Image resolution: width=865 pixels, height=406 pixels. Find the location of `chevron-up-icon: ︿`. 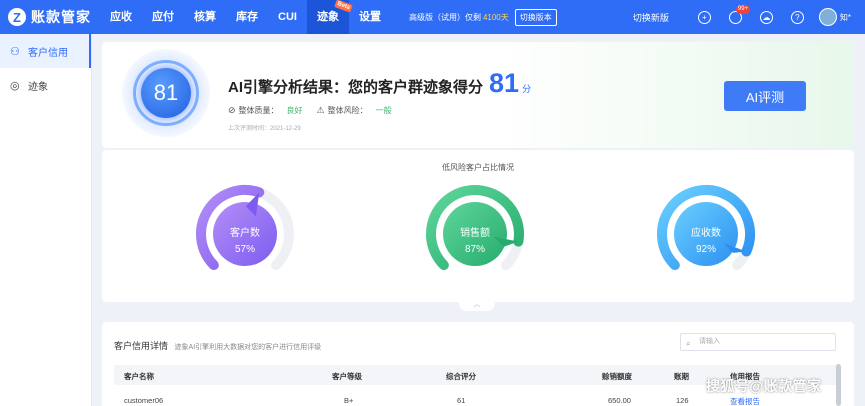

chevron-up-icon: ︿ is located at coordinates (477, 304).